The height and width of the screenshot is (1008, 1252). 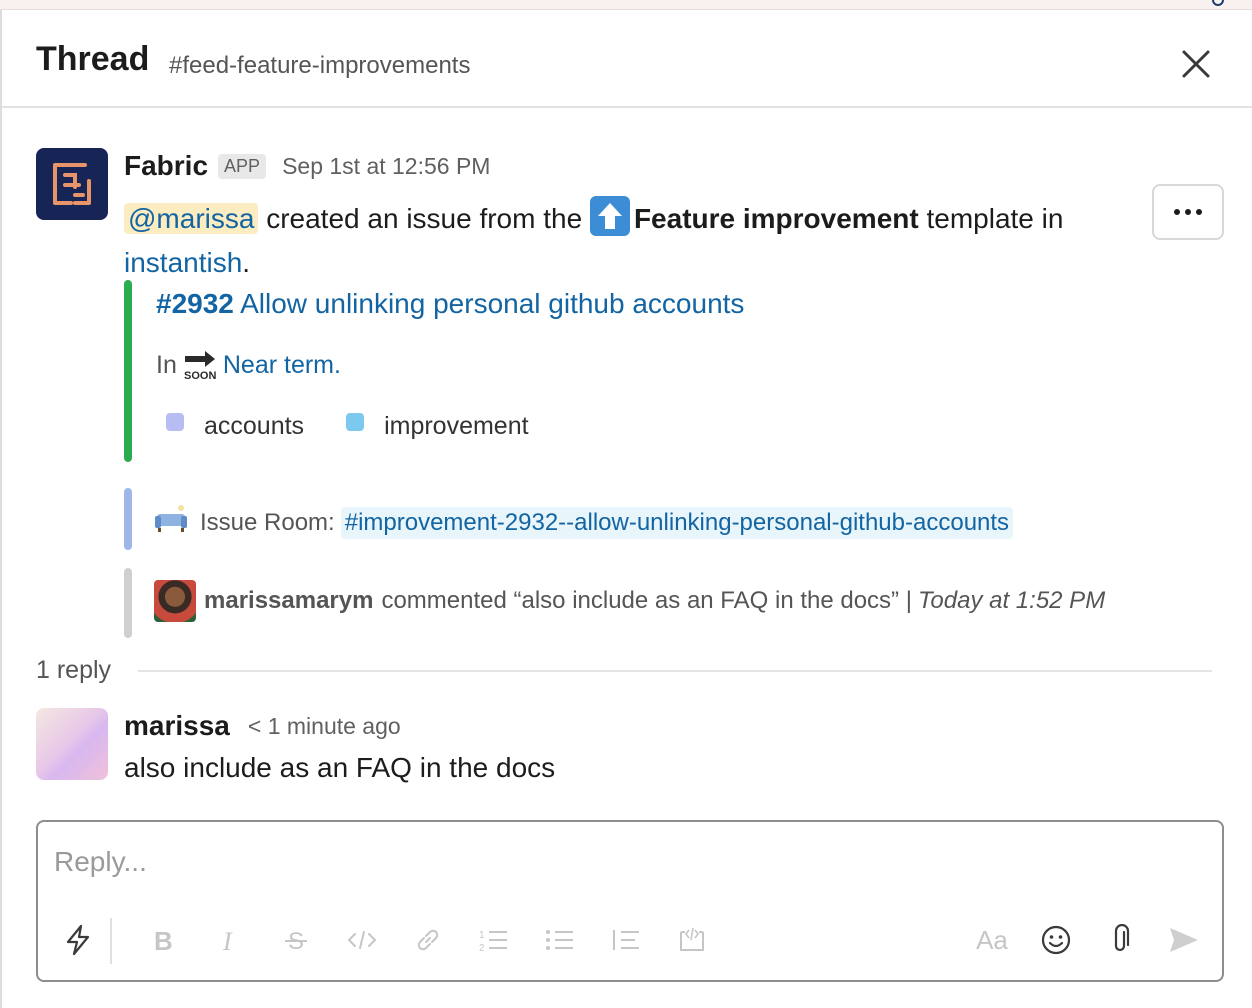 I want to click on composer-toolbar: B I S 12 Aa, so click(x=630, y=942).